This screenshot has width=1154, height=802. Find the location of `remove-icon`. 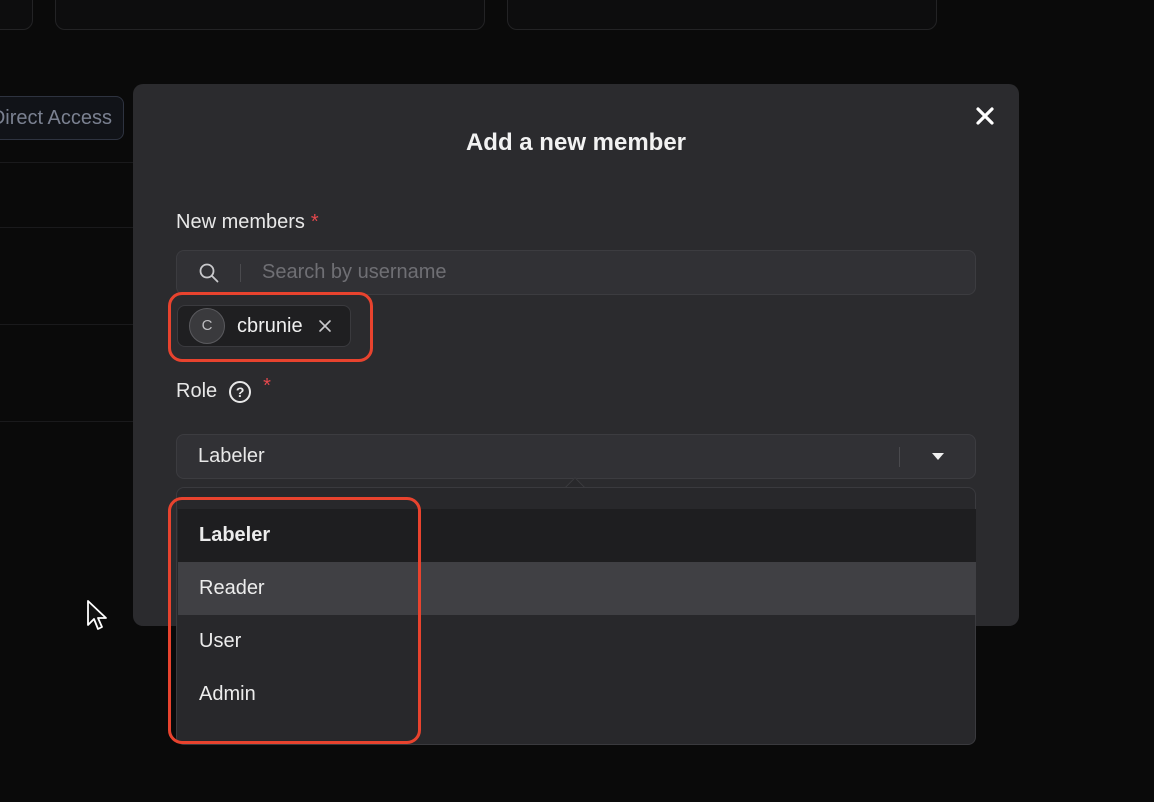

remove-icon is located at coordinates (325, 326).